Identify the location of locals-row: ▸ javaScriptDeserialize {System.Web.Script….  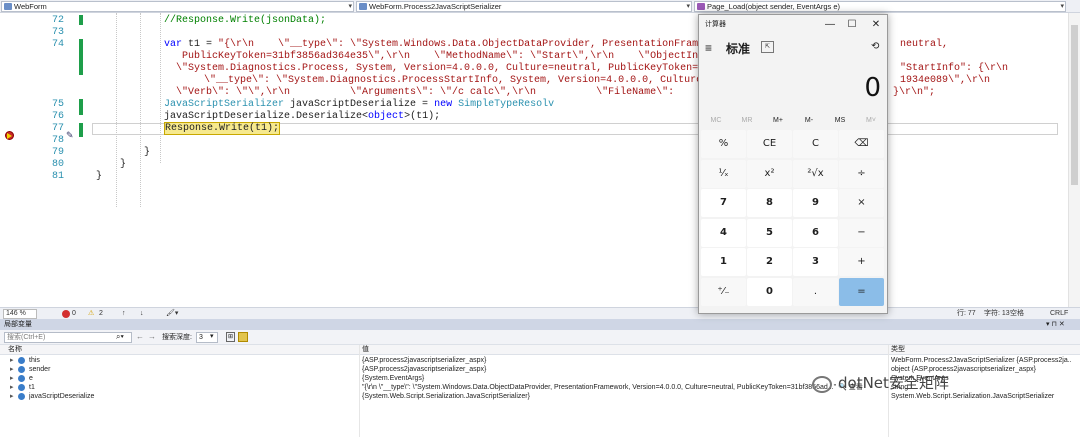
(540, 396).